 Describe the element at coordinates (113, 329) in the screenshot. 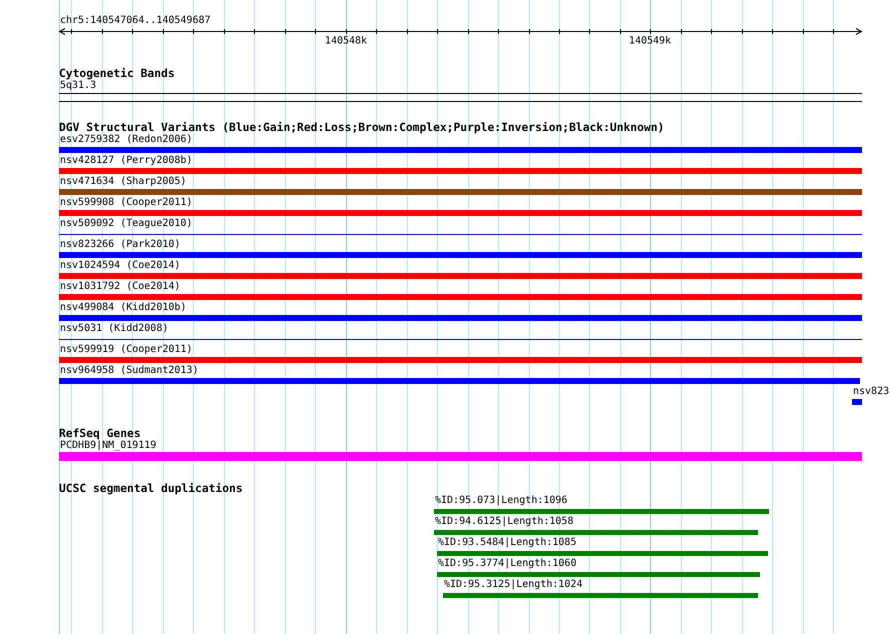

I see `variant-label: nsv5031 (Kidd2008)` at that location.